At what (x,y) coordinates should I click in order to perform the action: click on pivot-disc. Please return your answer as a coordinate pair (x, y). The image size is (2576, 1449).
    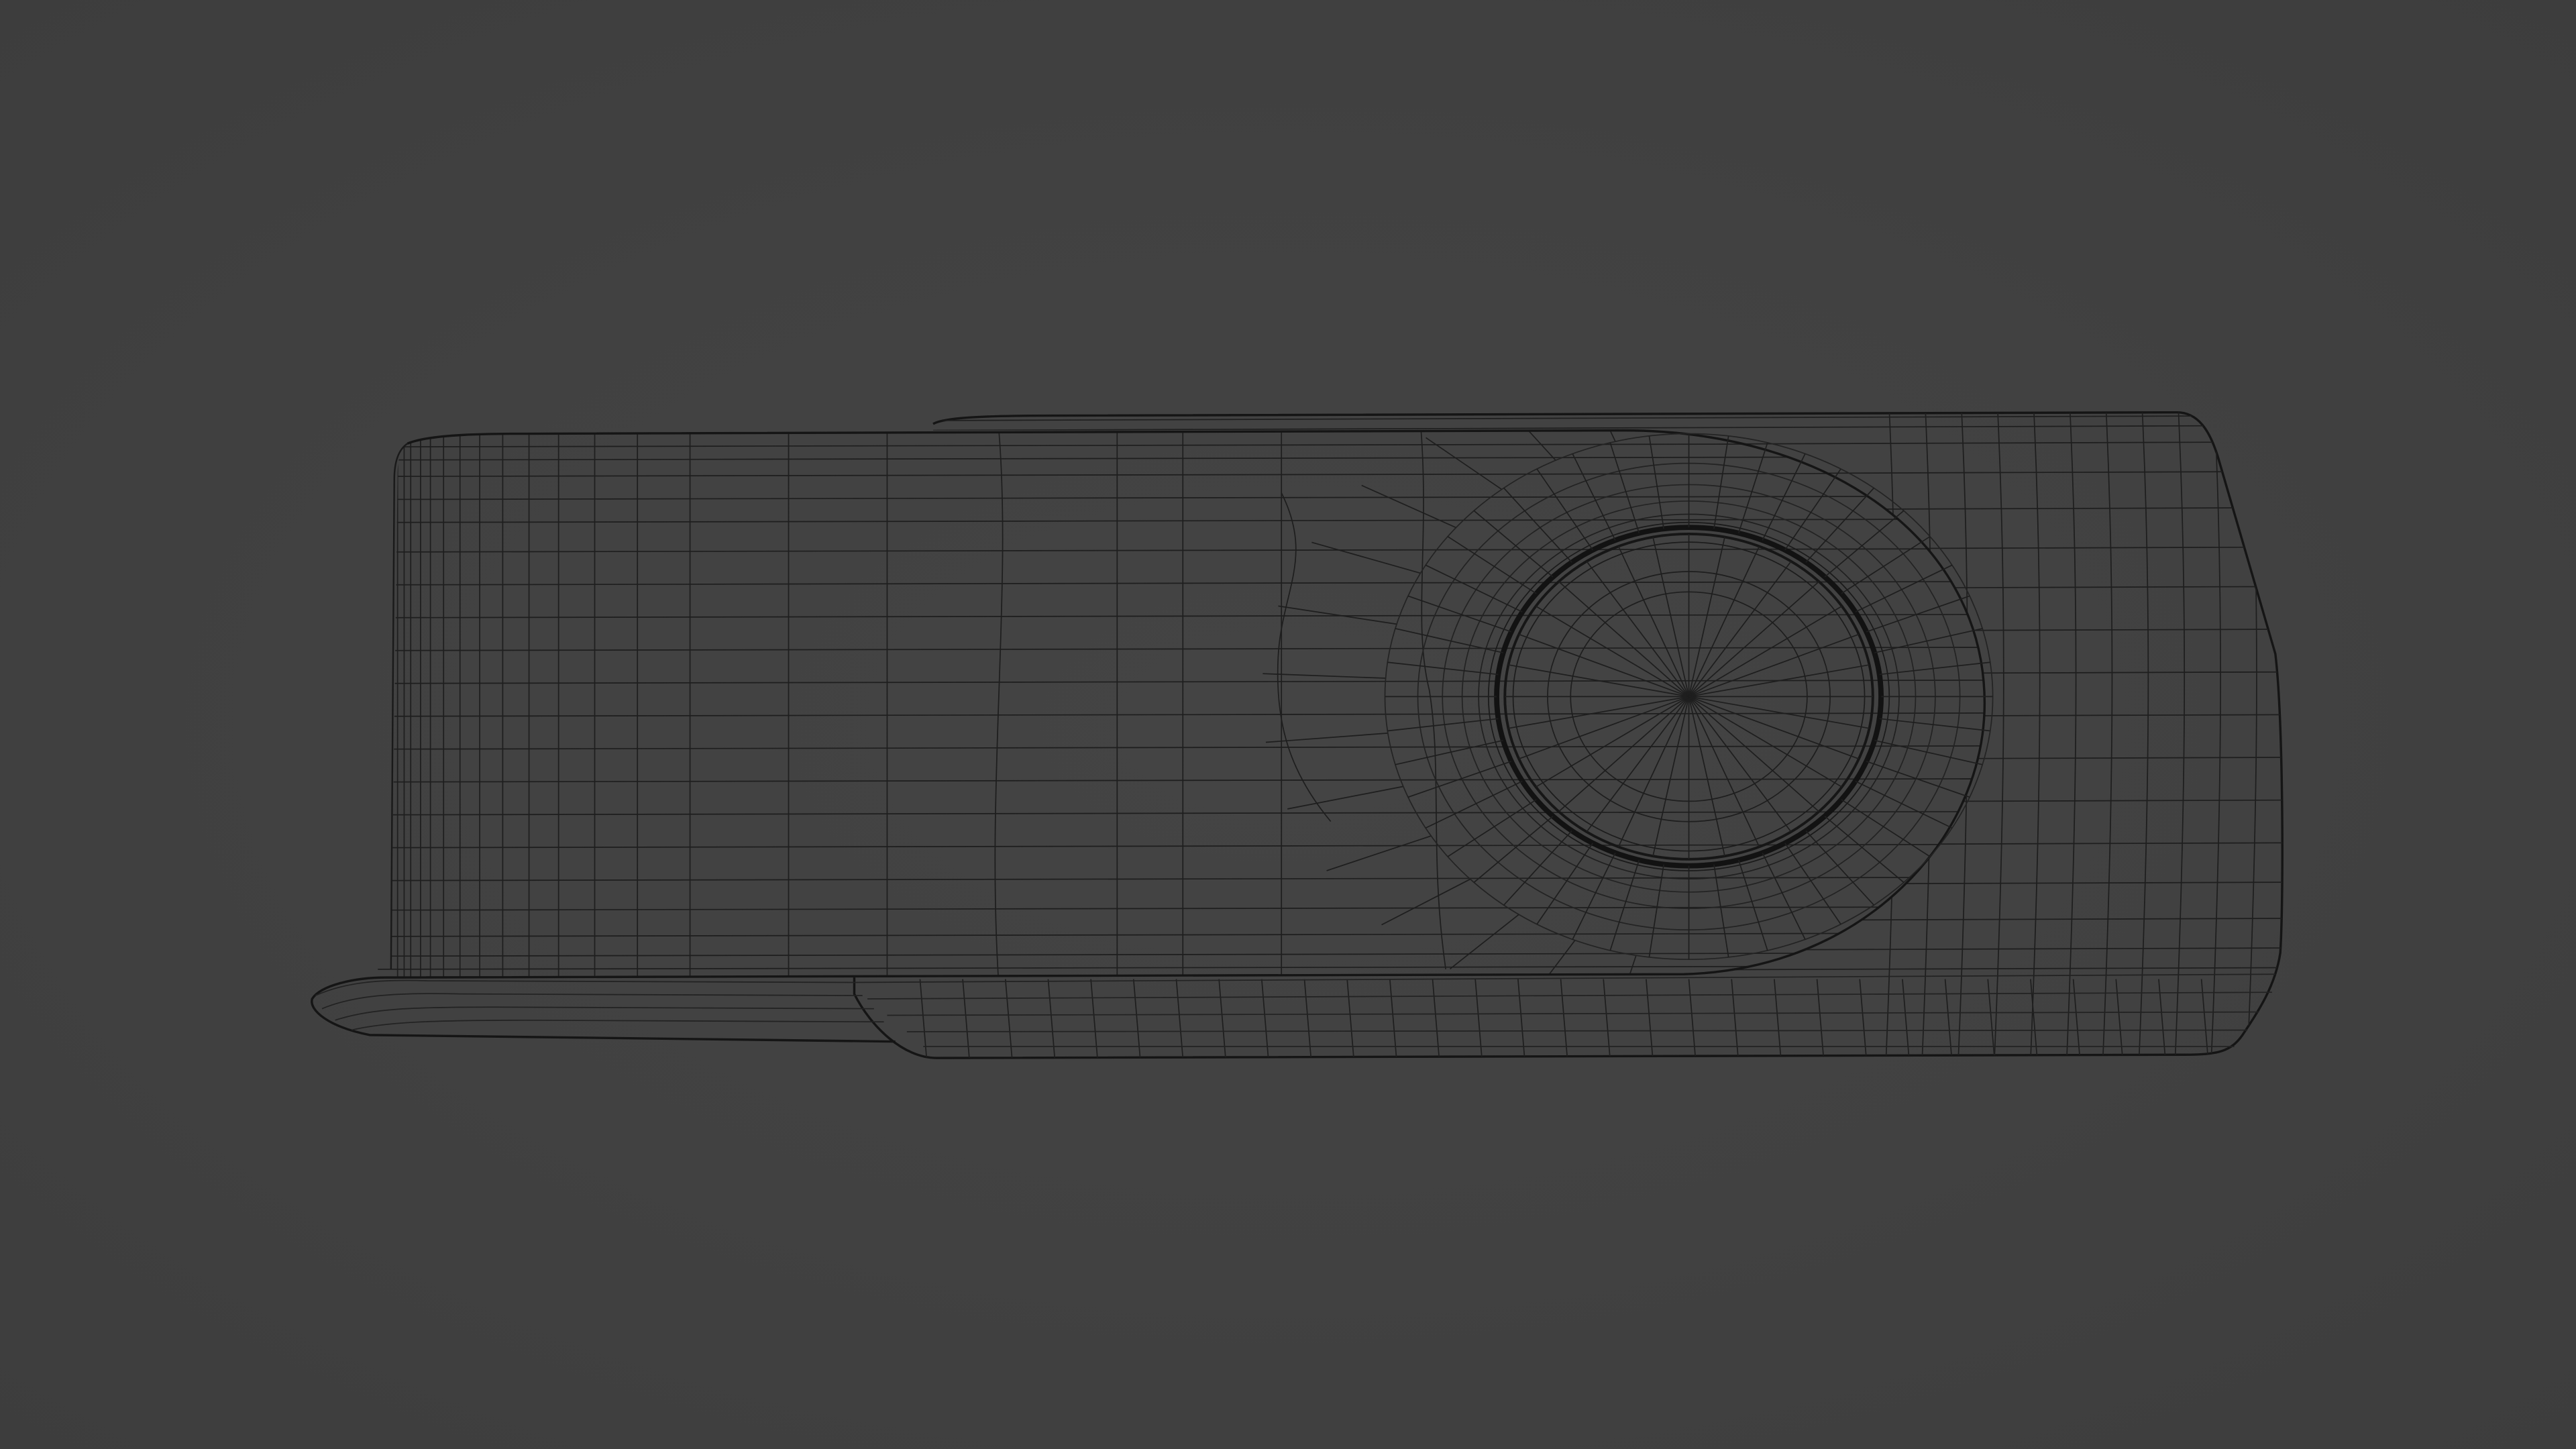
    Looking at the image, I should click on (1689, 697).